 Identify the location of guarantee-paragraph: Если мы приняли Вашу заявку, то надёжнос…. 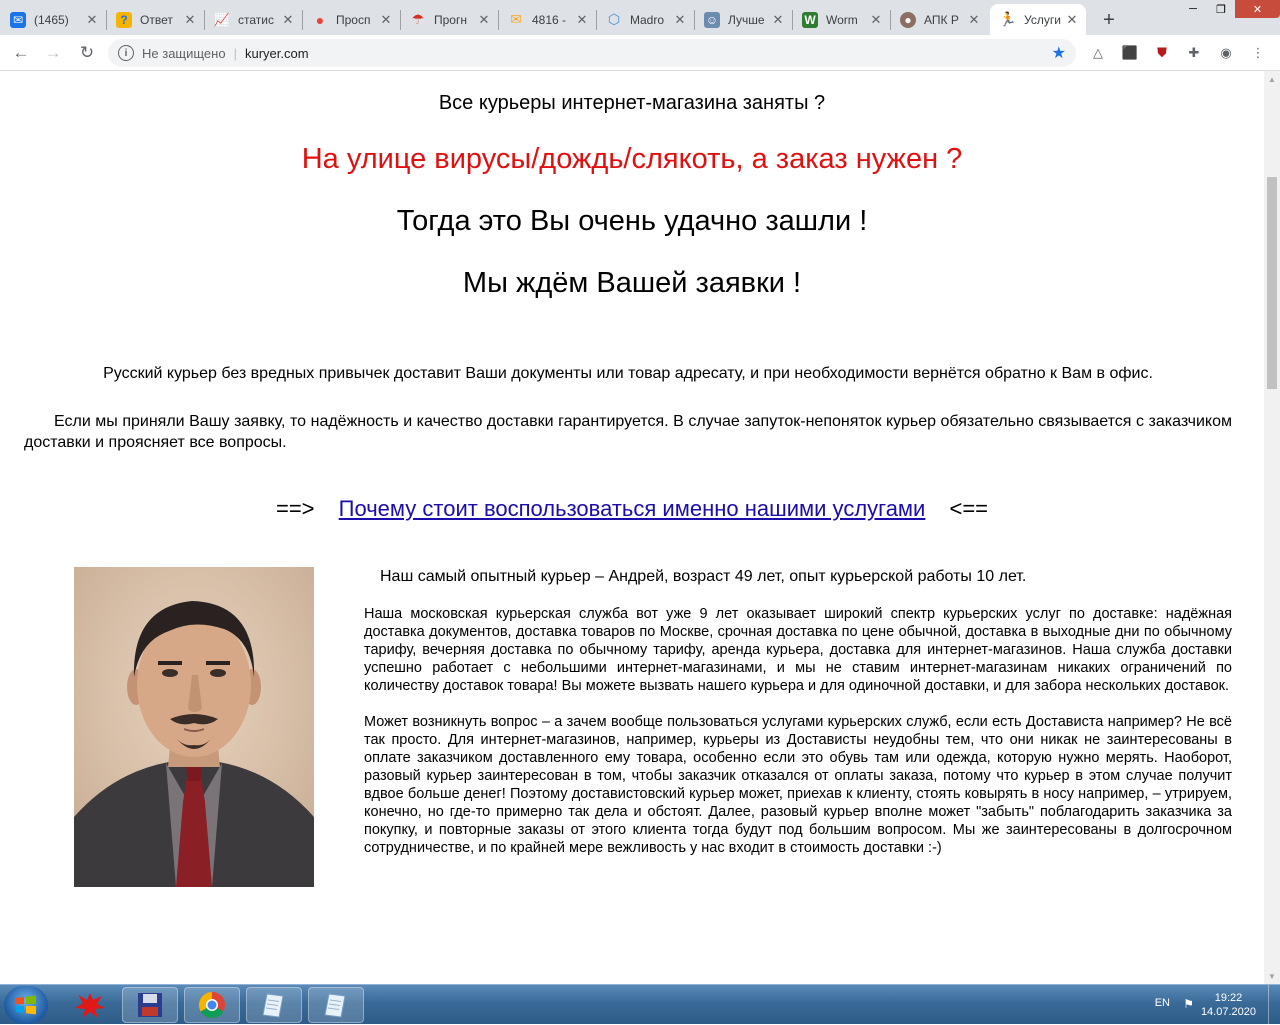
(628, 432).